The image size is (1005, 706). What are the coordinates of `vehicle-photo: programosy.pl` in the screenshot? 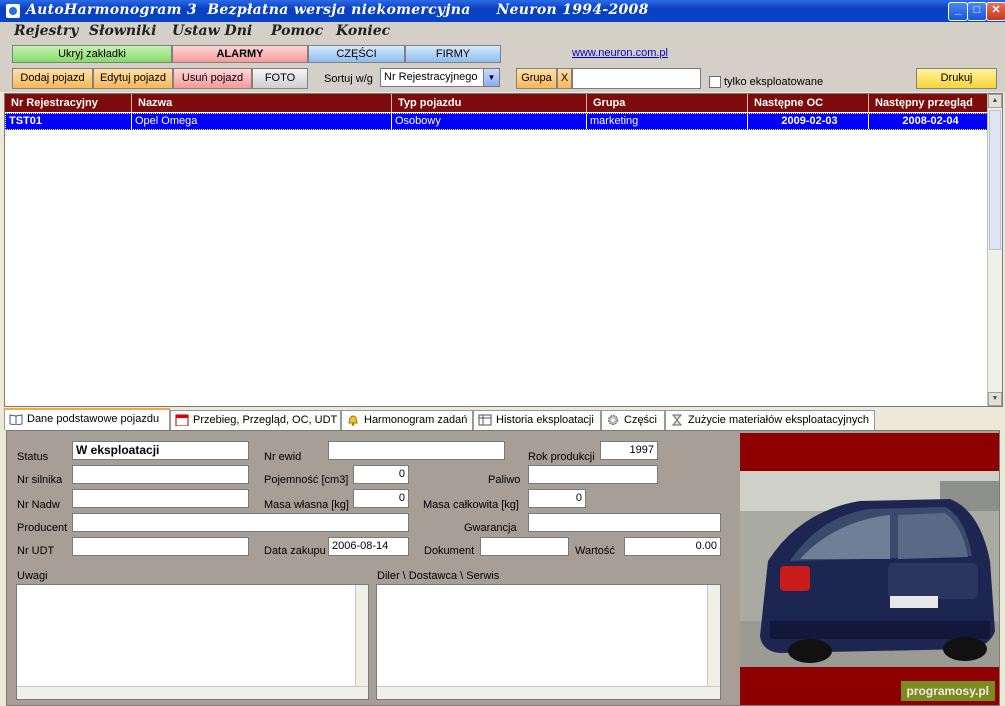 It's located at (869, 569).